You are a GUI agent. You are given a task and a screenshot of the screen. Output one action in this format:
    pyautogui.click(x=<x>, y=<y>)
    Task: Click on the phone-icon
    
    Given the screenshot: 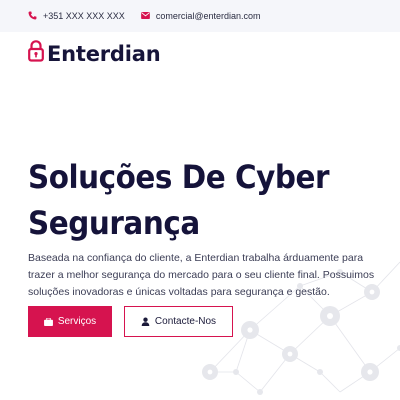 What is the action you would take?
    pyautogui.click(x=32, y=16)
    